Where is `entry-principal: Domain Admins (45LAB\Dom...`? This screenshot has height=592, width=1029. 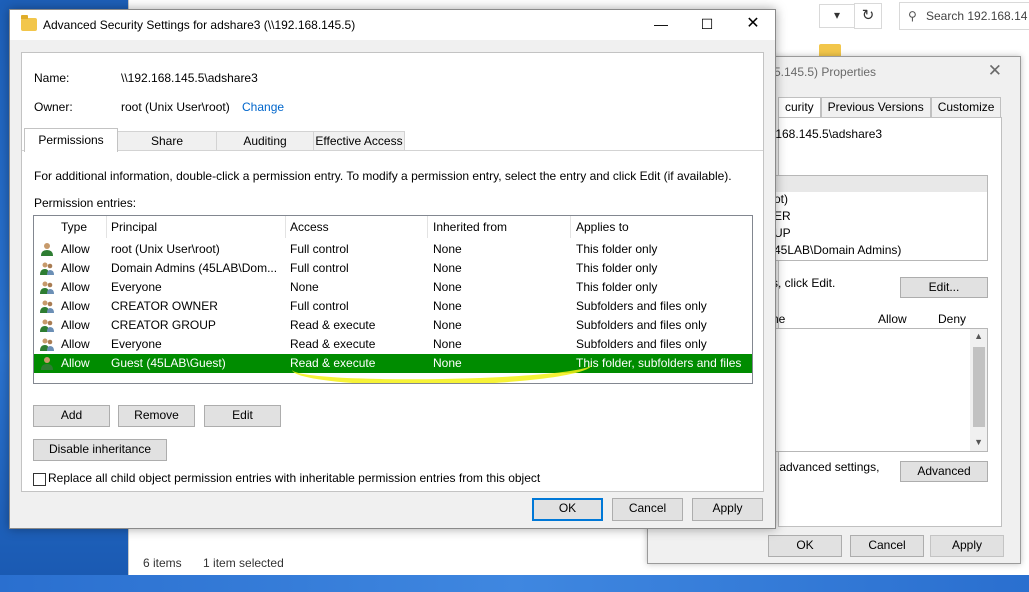
entry-principal: Domain Admins (45LAB\Dom... is located at coordinates (194, 268).